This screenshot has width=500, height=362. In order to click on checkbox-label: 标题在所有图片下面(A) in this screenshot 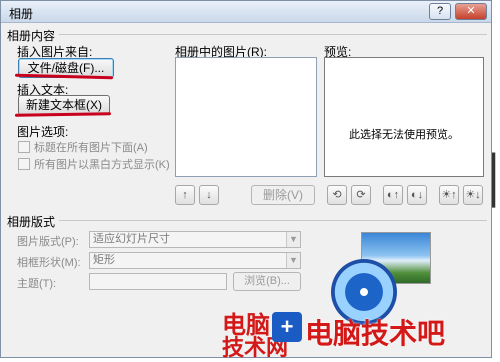, I will do `click(91, 148)`.